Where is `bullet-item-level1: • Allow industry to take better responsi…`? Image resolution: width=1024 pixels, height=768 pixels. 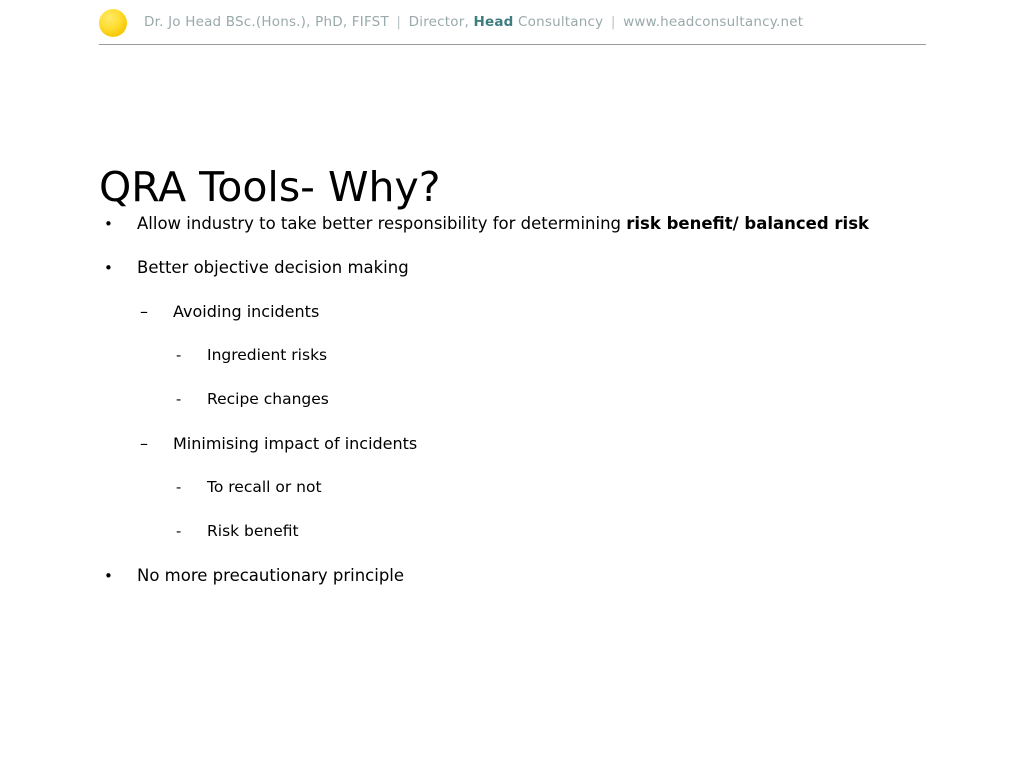 bullet-item-level1: • Allow industry to take better responsi… is located at coordinates (512, 236).